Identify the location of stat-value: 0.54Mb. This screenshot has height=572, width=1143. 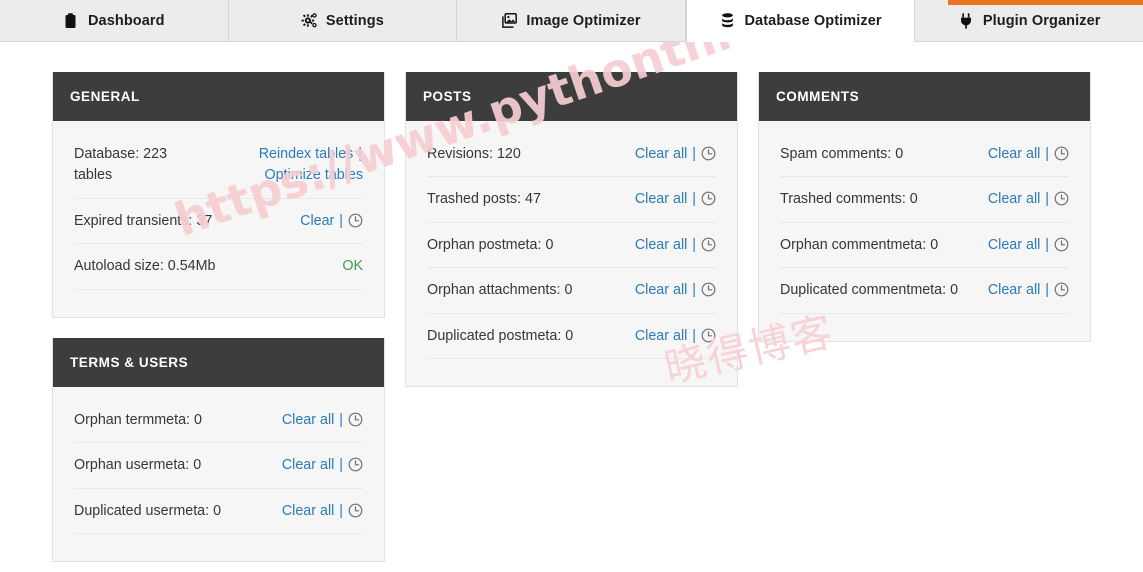
(191, 266).